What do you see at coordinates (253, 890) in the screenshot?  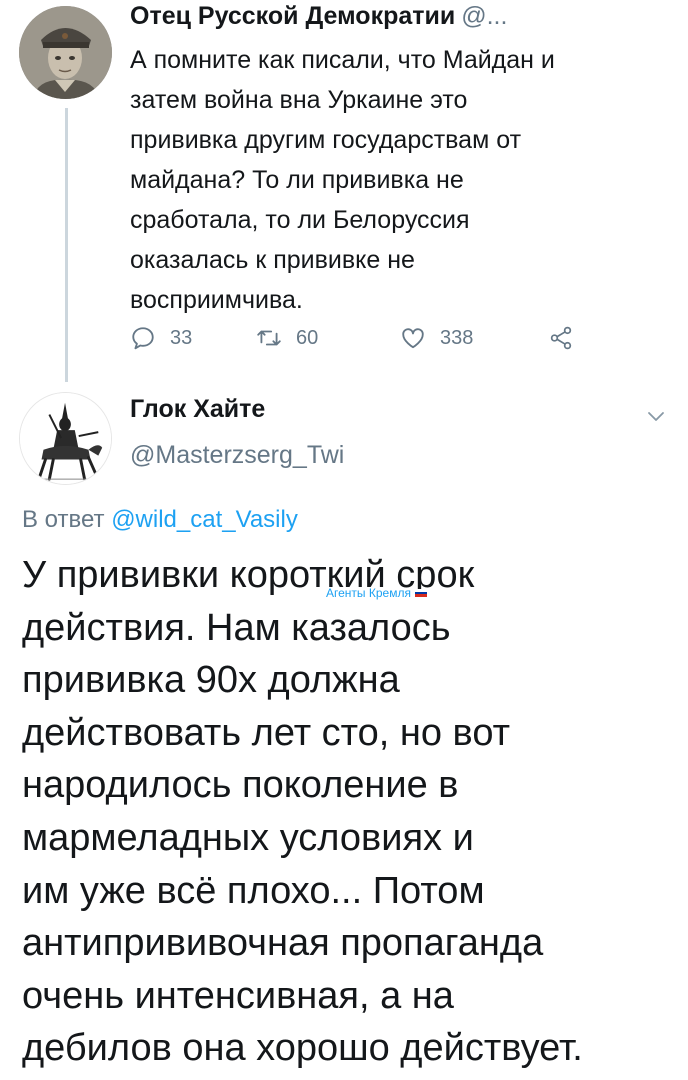 I see `tweet-text-line: им уже всё плохо... Потом` at bounding box center [253, 890].